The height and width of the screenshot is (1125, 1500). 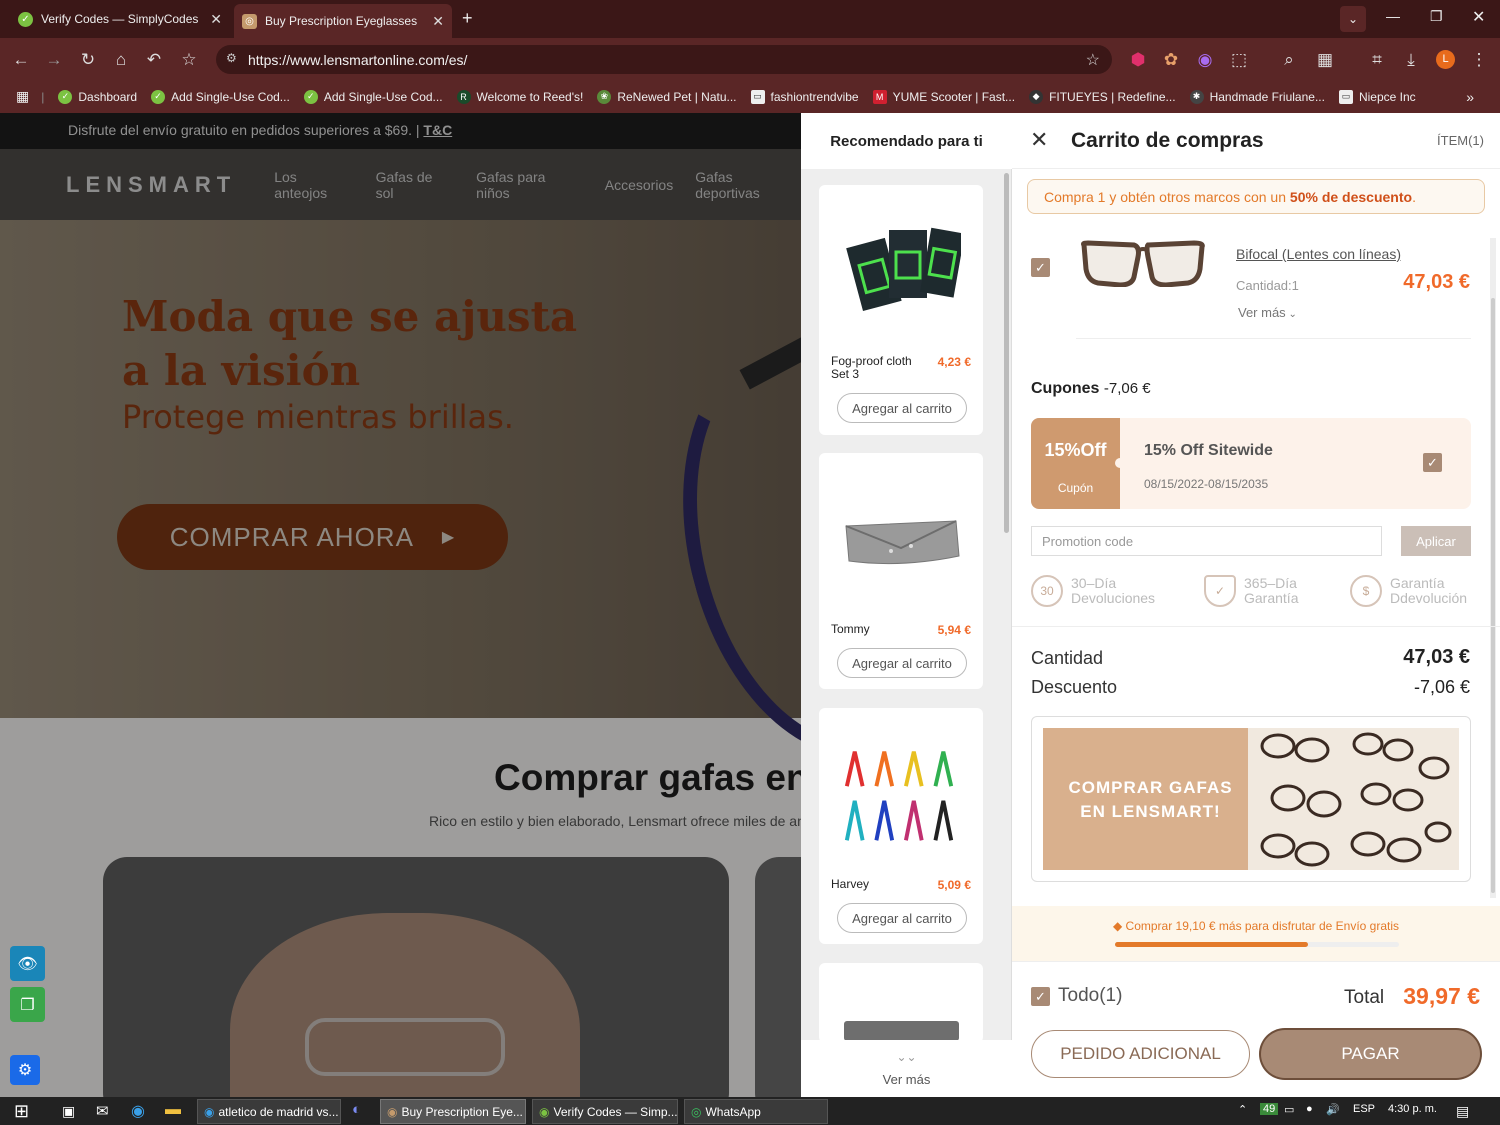 I want to click on microphone-icon: ●, so click(x=1309, y=1109).